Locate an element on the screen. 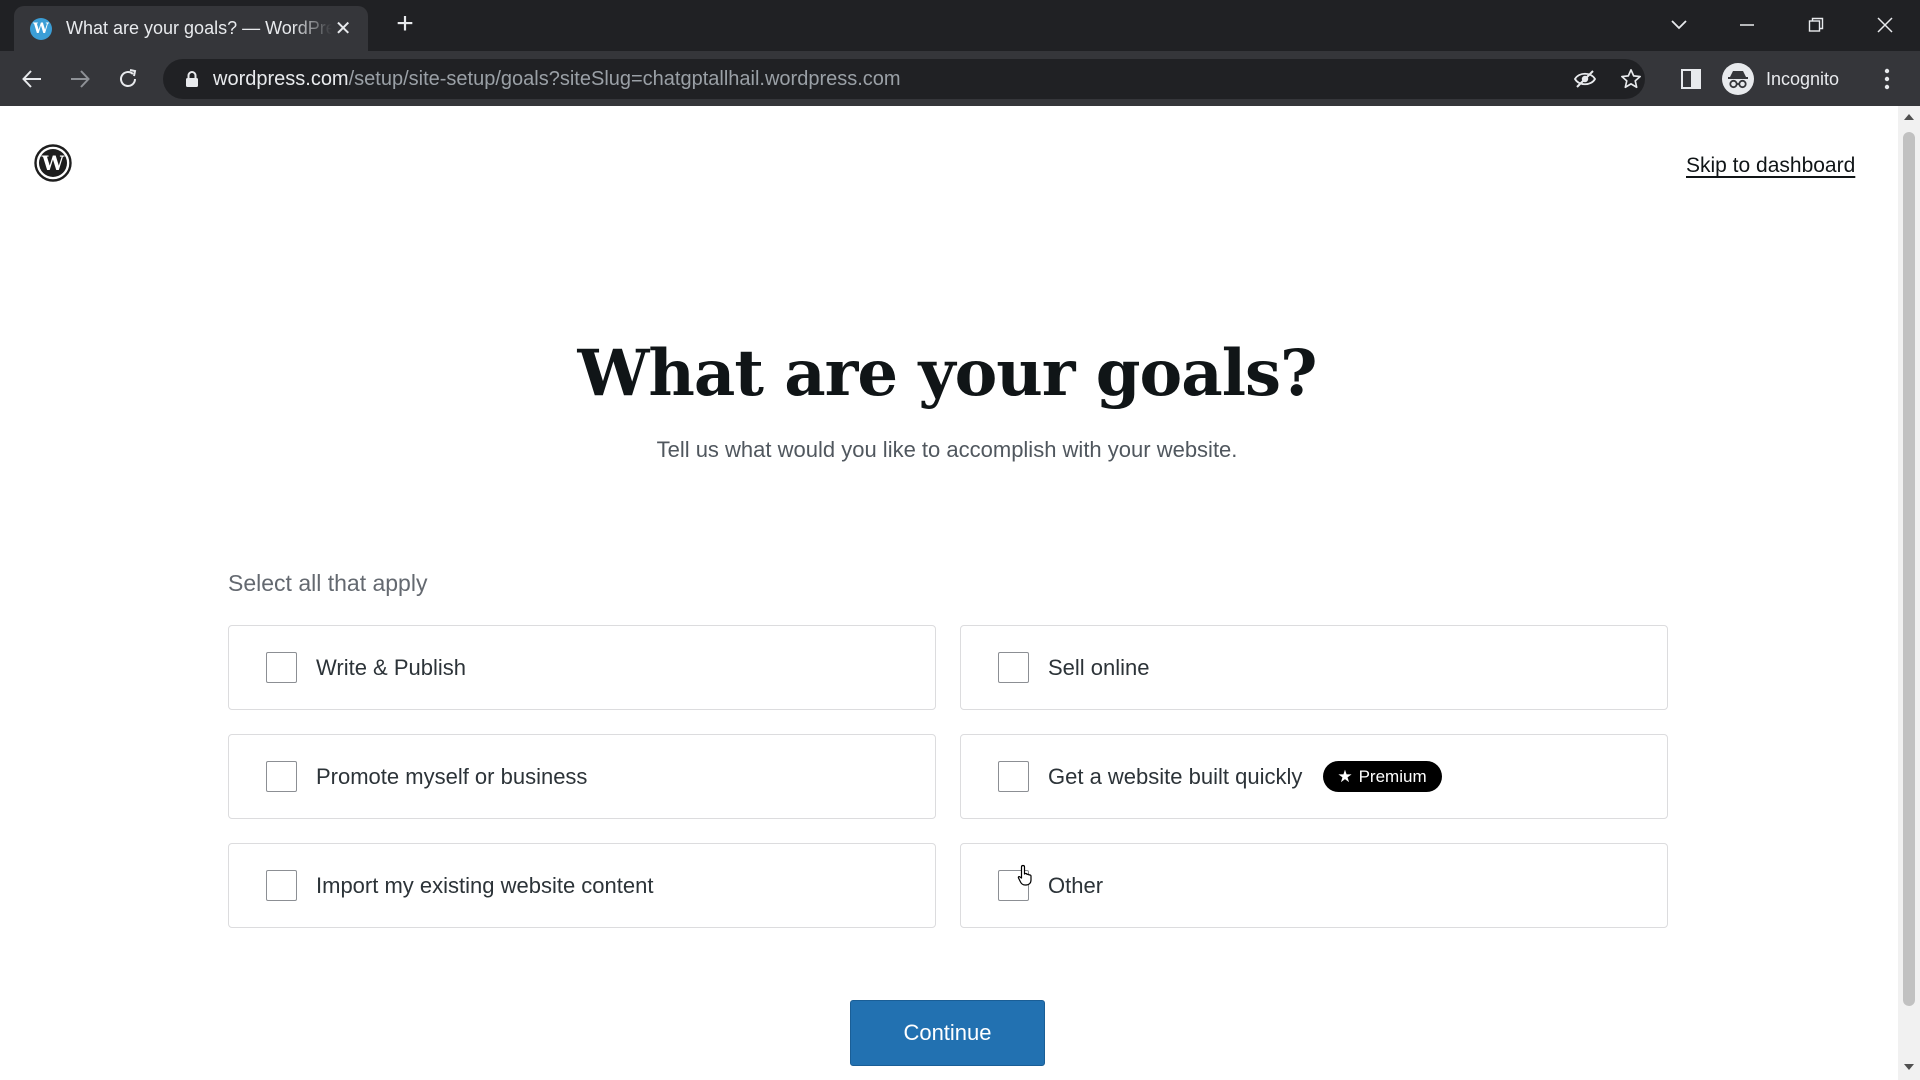  goal-option-label: Other is located at coordinates (1076, 885).